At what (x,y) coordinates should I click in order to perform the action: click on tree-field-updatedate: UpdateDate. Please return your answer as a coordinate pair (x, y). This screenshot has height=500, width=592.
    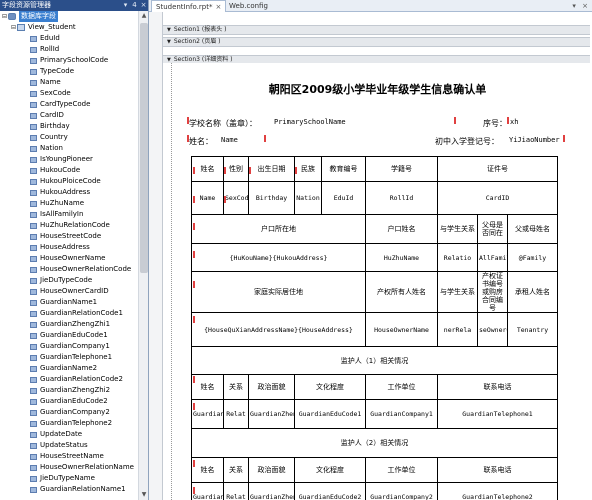
    Looking at the image, I should click on (56, 434).